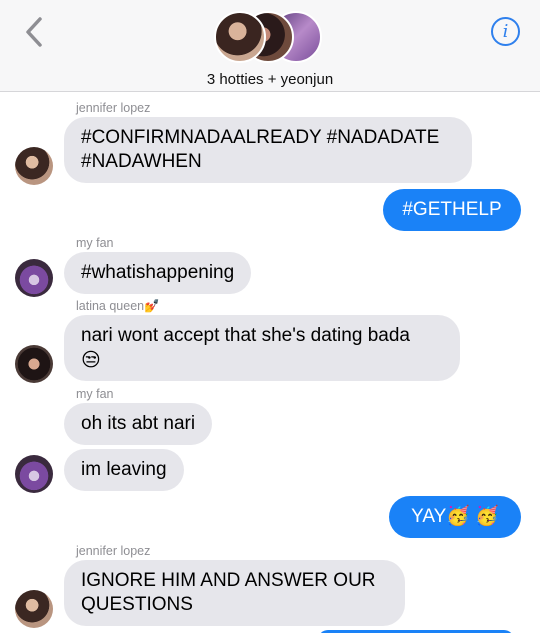 This screenshot has height=633, width=540. I want to click on unamused-emoji: 😒, so click(91, 360).